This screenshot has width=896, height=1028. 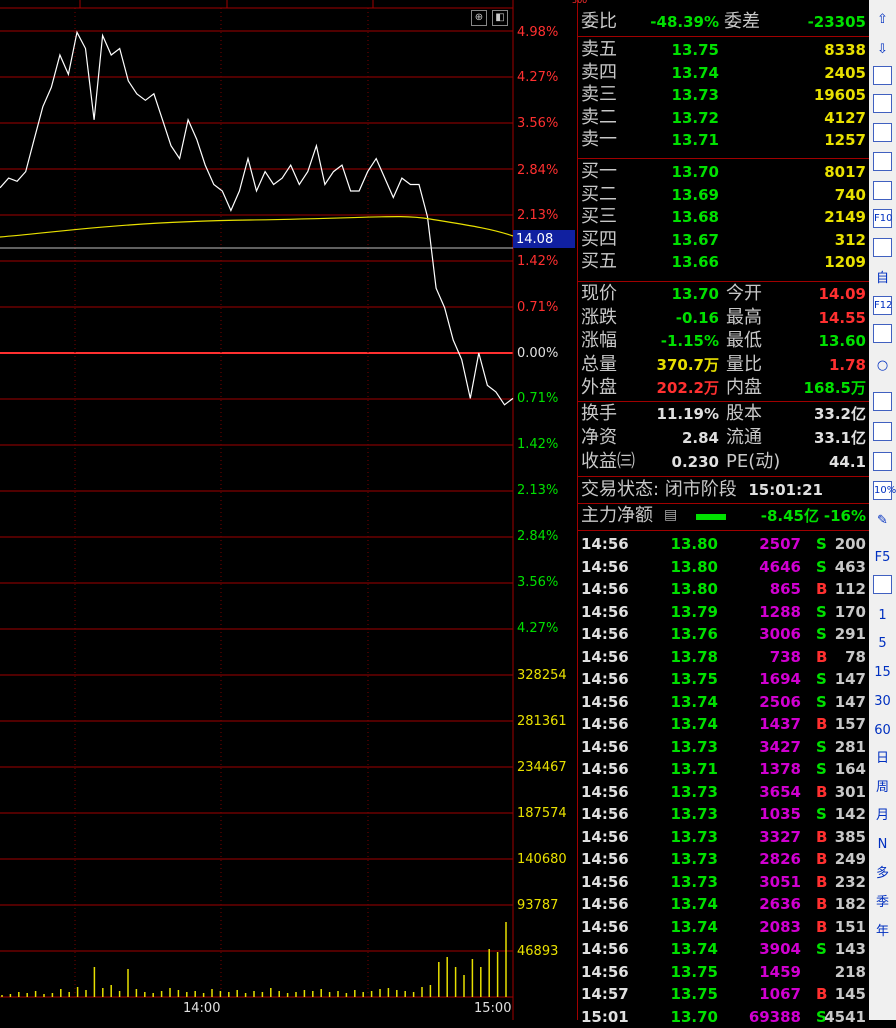 I want to click on finance-value: 2.84, so click(x=700, y=438).